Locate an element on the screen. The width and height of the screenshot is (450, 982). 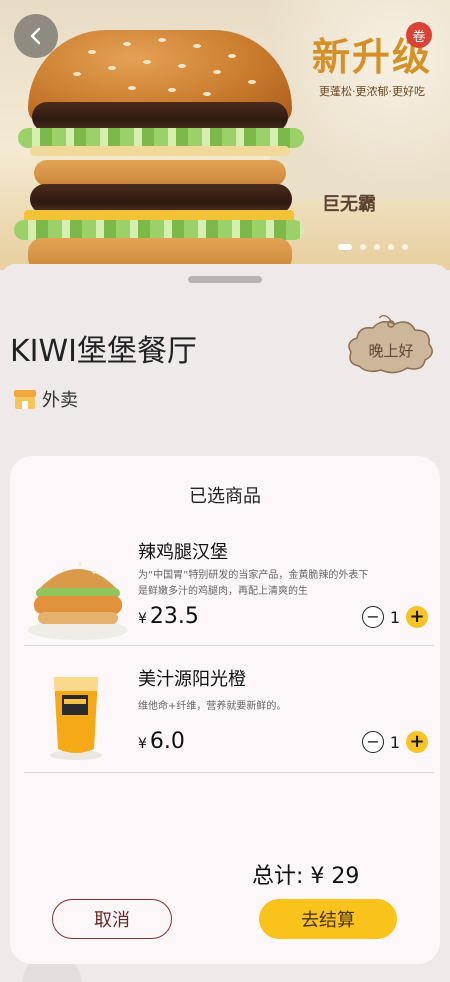
chevron-left-icon is located at coordinates (35, 36).